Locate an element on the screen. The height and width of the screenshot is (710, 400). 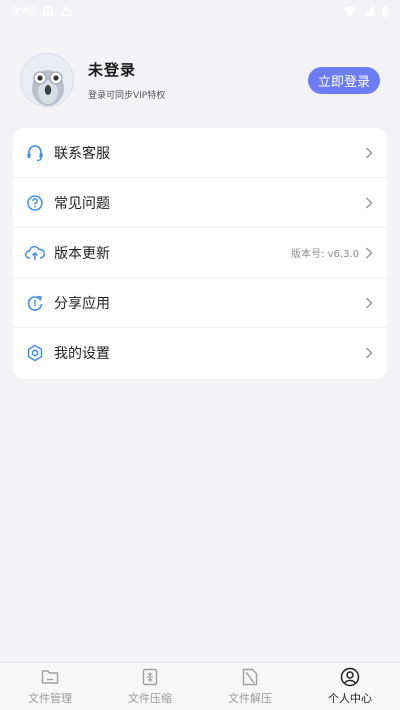
nav-label: 文件压缩 is located at coordinates (150, 698).